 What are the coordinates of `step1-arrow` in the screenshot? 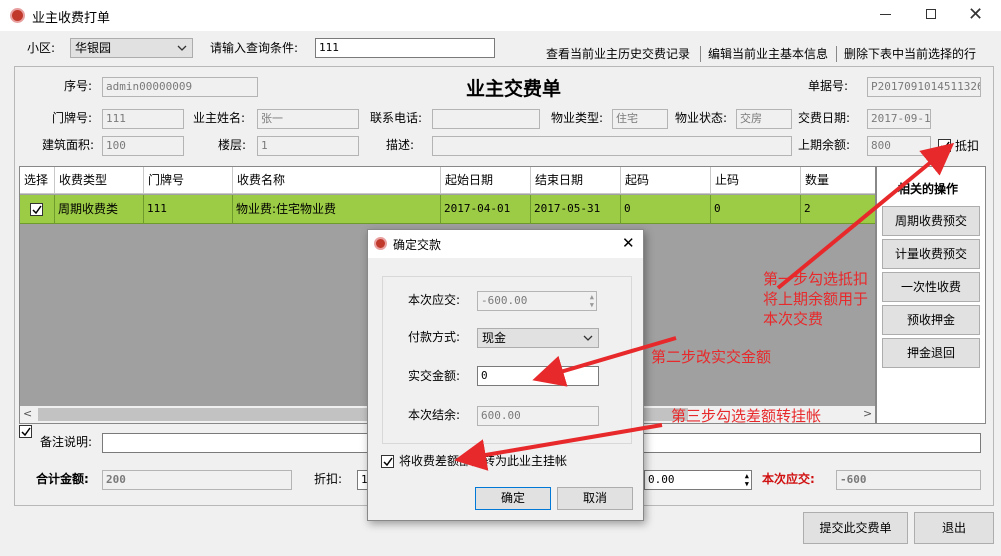 It's located at (865, 216).